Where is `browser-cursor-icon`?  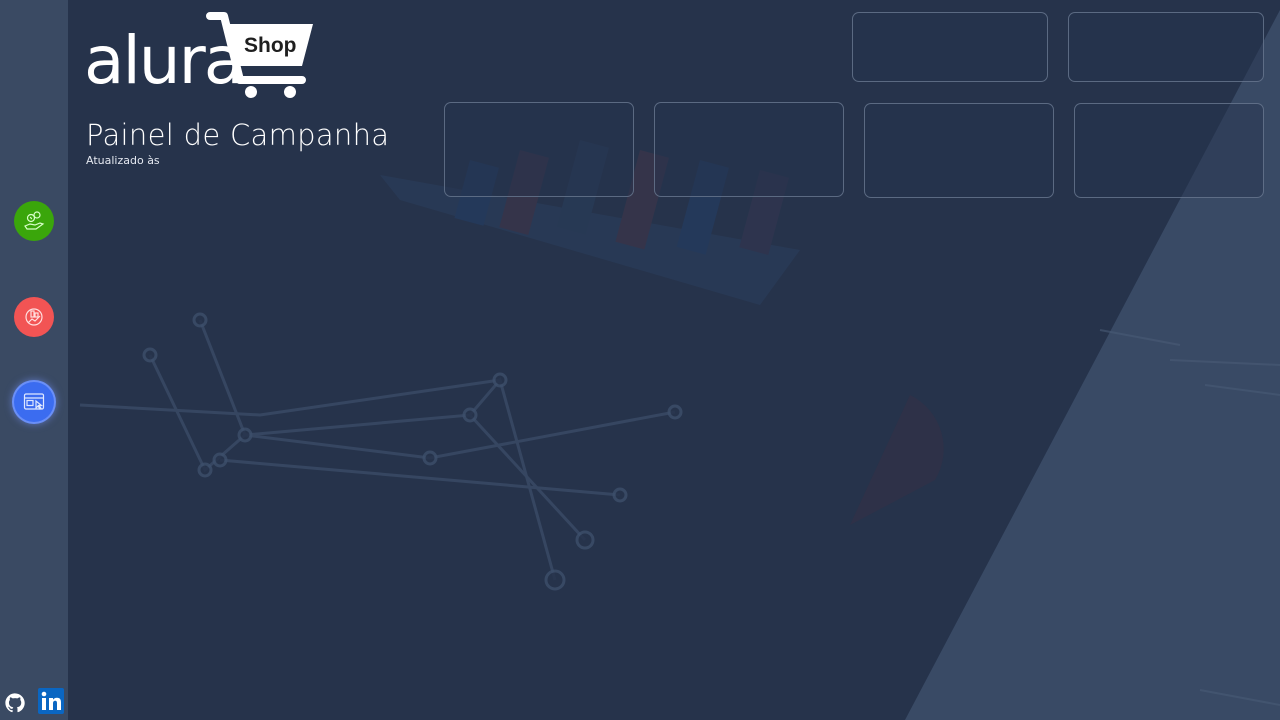
browser-cursor-icon is located at coordinates (34, 401).